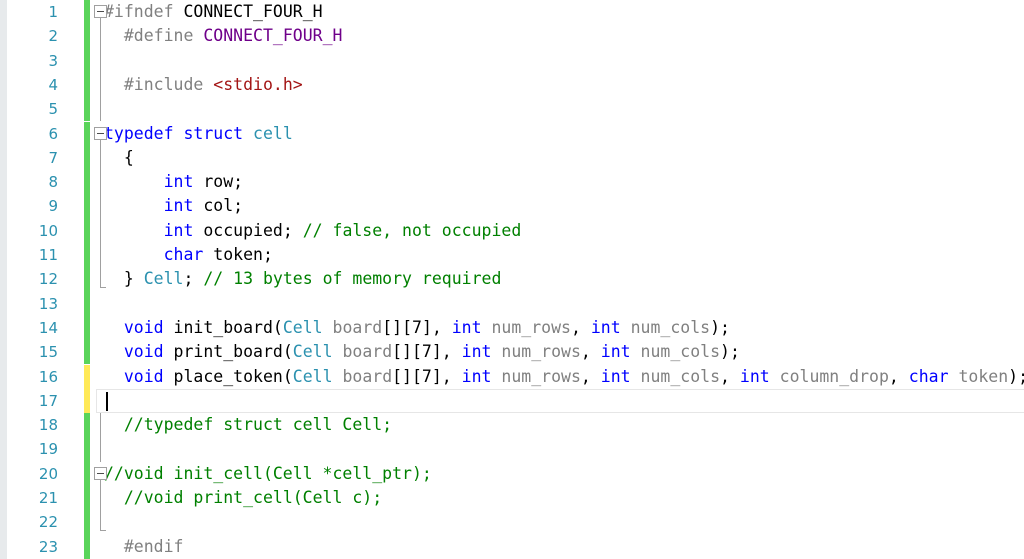 This screenshot has height=559, width=1024. Describe the element at coordinates (188, 255) in the screenshot. I see `code-text: char token;` at that location.